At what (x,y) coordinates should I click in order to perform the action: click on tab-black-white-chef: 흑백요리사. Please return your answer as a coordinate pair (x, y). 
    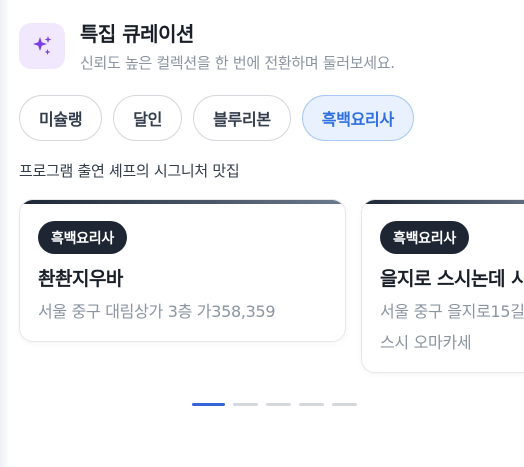
    Looking at the image, I should click on (357, 118).